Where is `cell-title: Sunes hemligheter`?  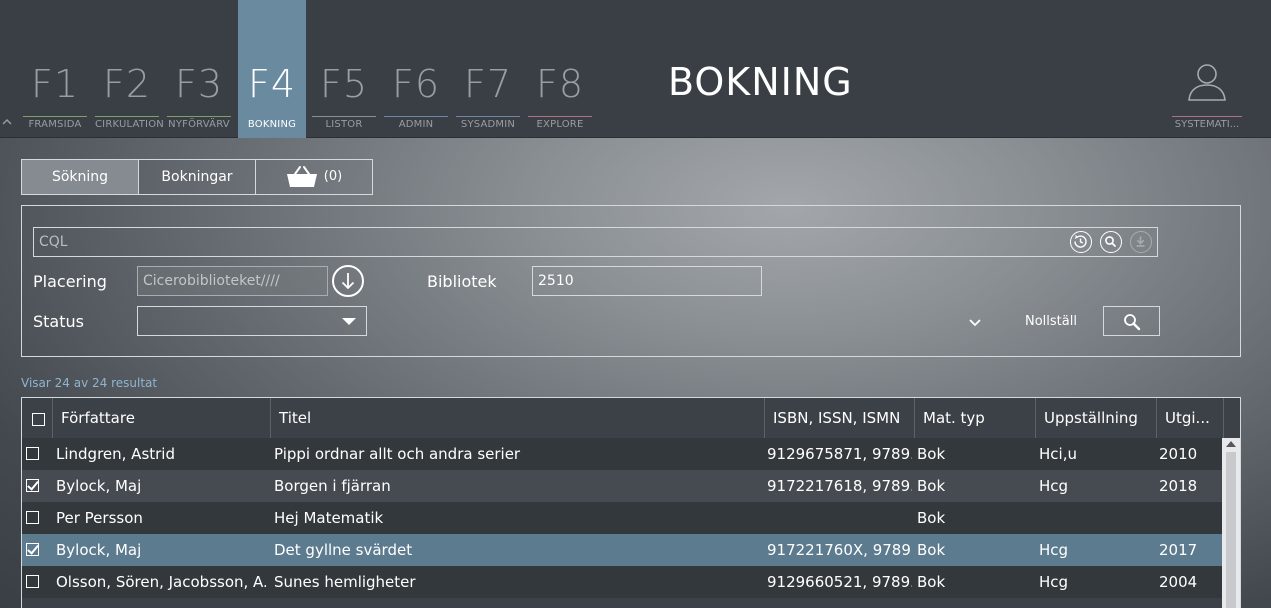
cell-title: Sunes hemligheter is located at coordinates (345, 582).